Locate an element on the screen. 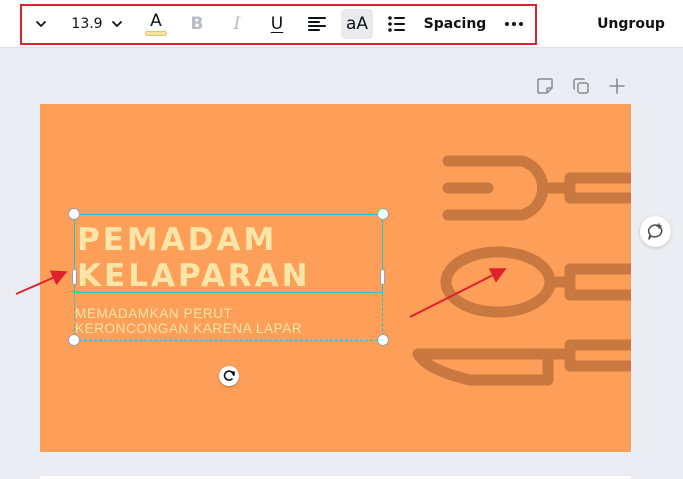  add-page-button is located at coordinates (617, 86).